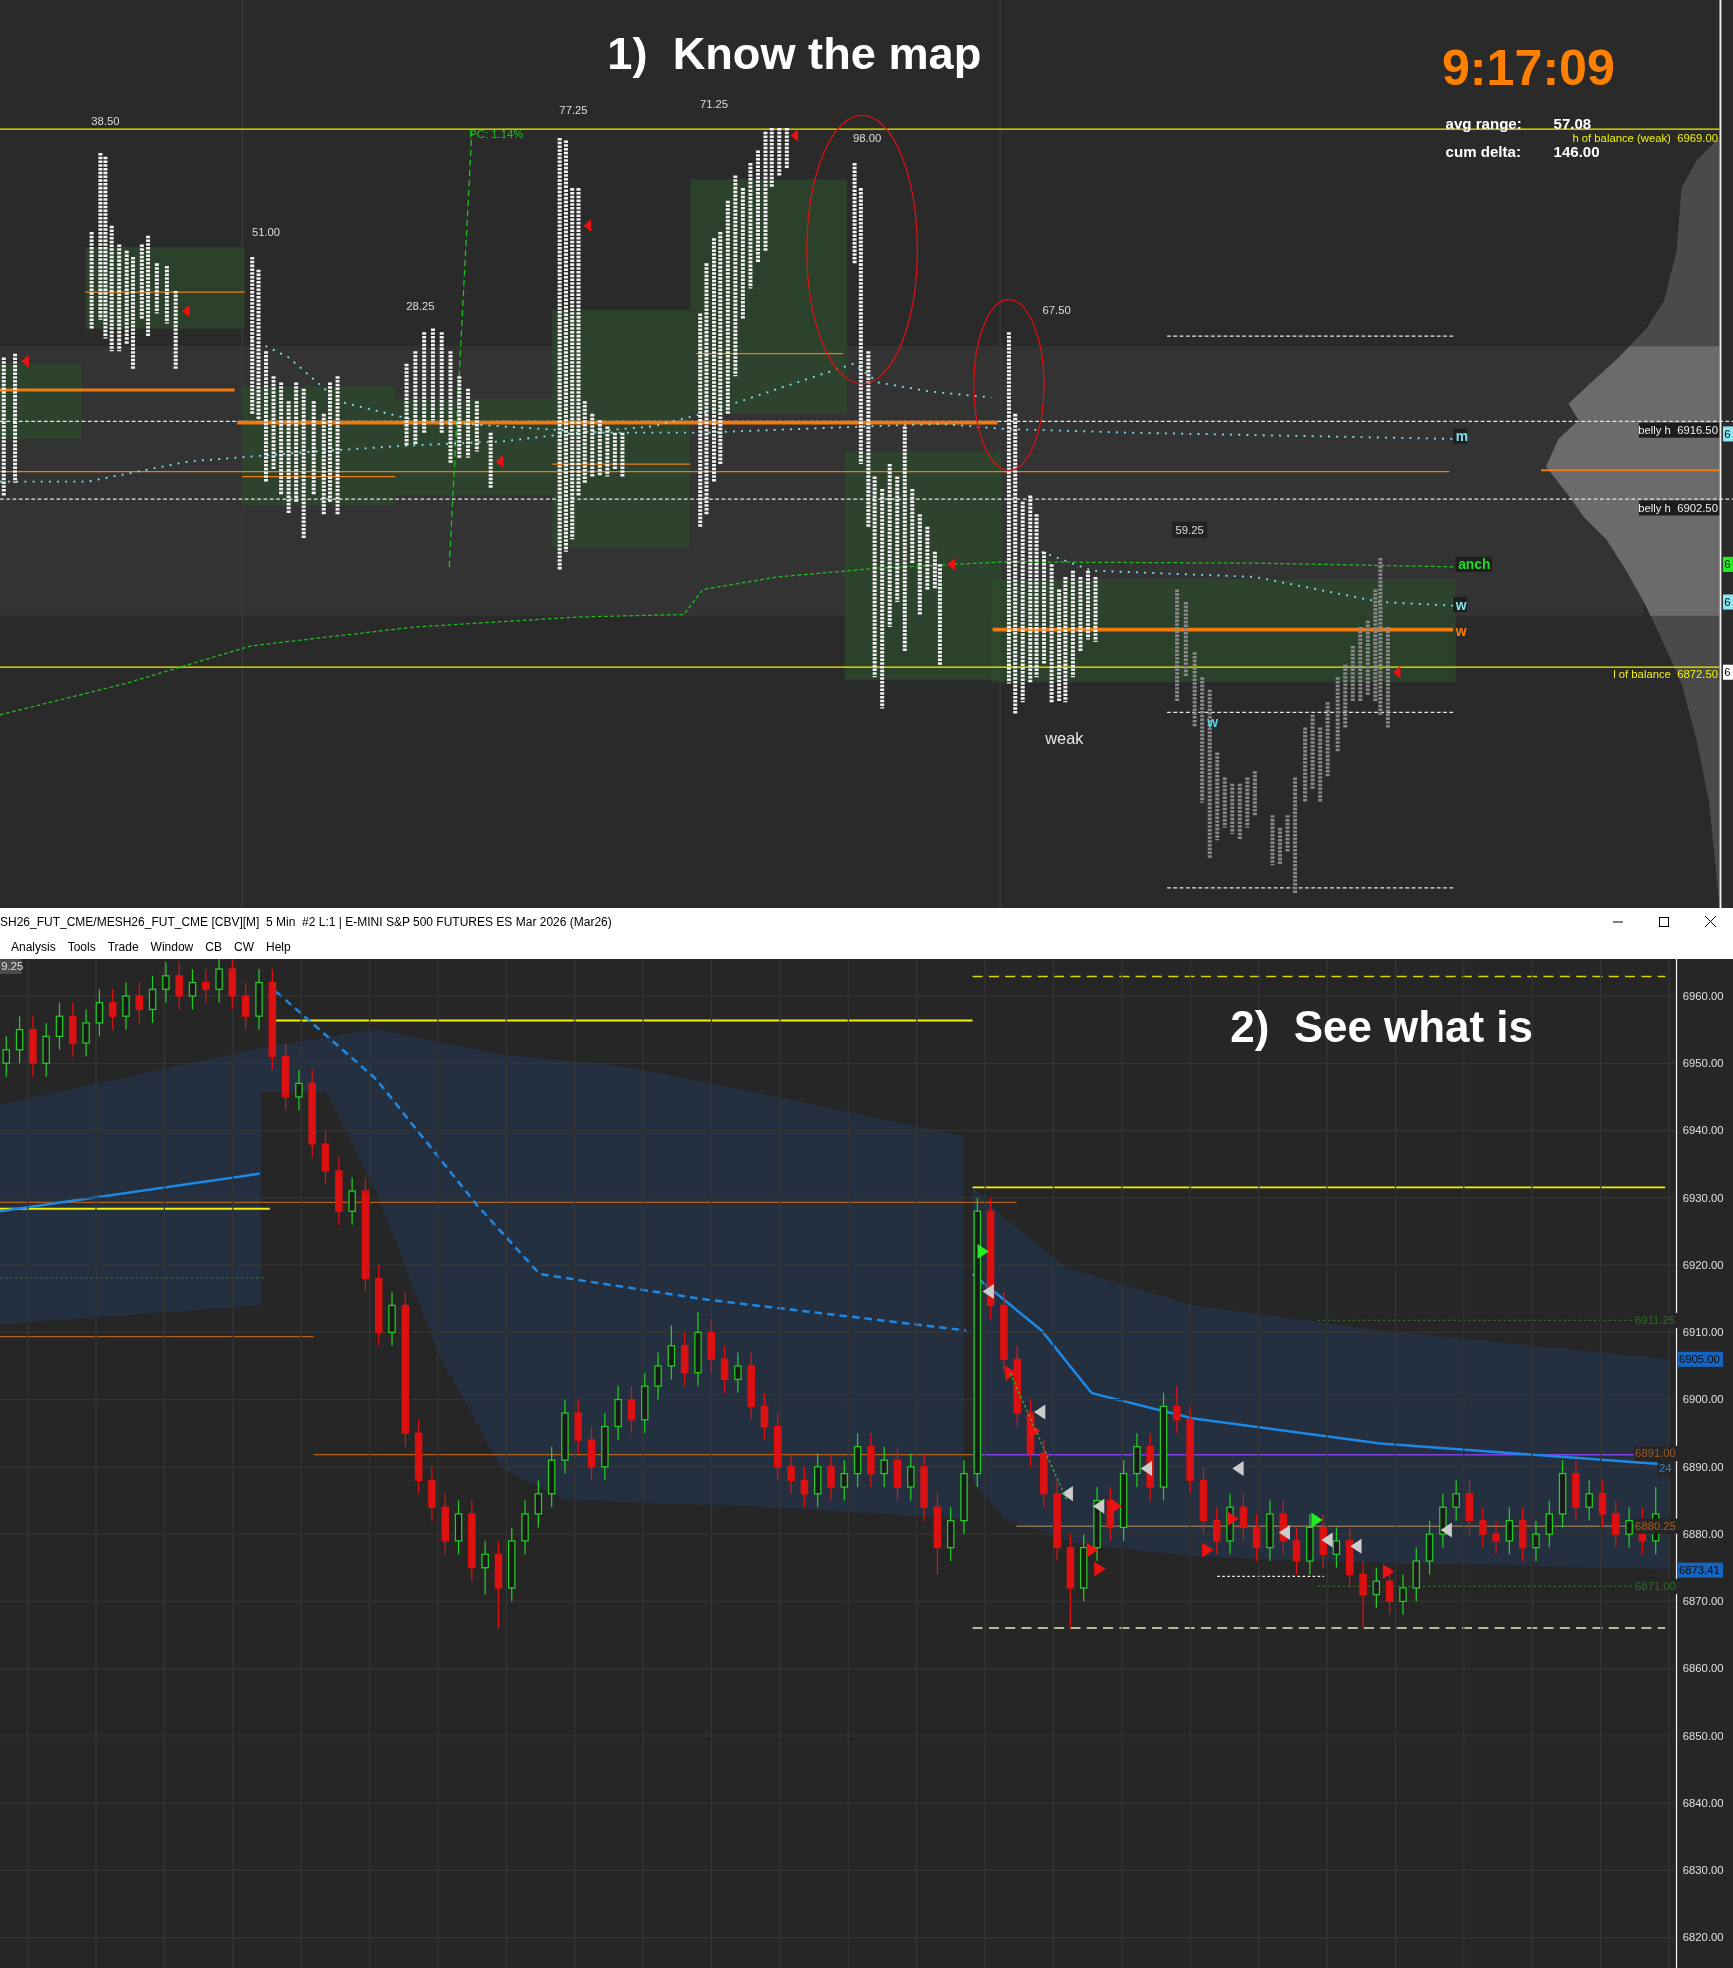 This screenshot has height=1968, width=1733. Describe the element at coordinates (306, 922) in the screenshot. I see `window-title: SH26_FUT_CME/MESH26_FUT_CME [CBV][M] 5 Min #2 L:1 | E-MINI S&P 500 FUTURES ES Mar 2026 (Mar26)` at that location.